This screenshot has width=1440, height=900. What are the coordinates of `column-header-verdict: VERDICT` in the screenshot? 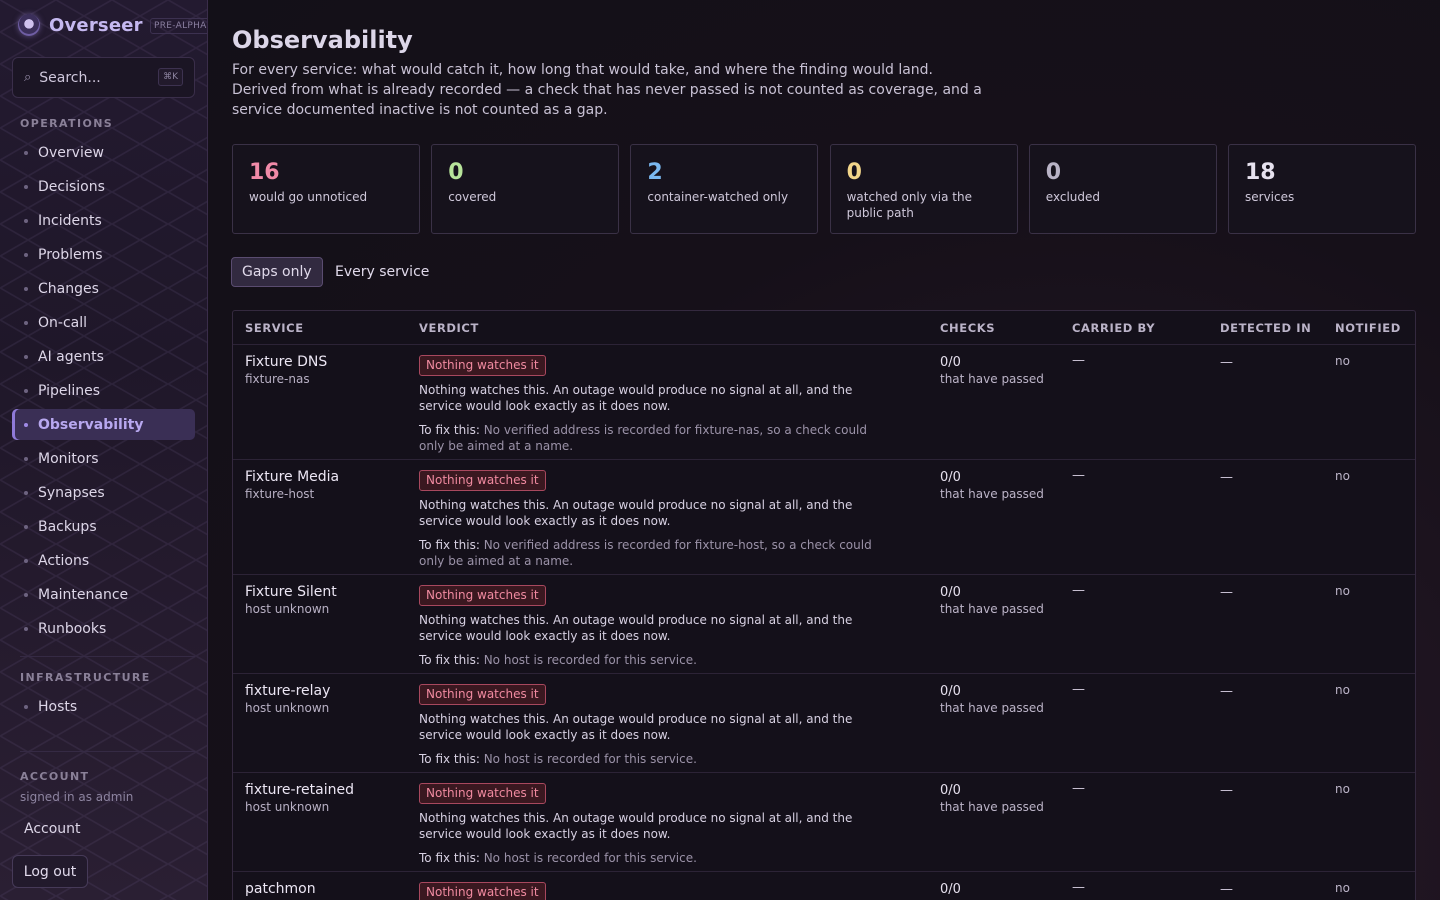 It's located at (449, 328).